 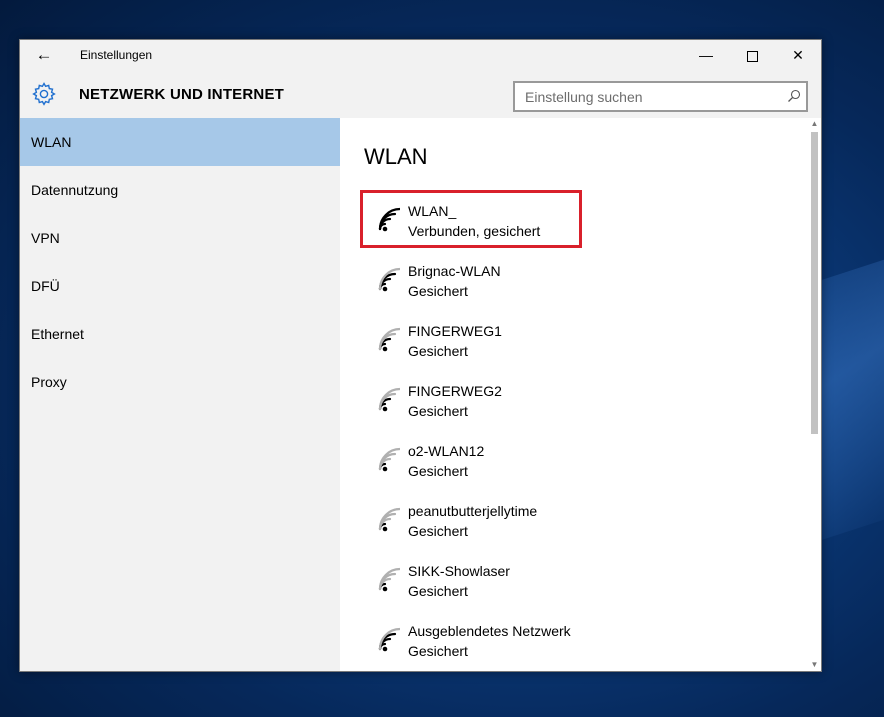 I want to click on network-name: Ausgeblendetes Netzwerk, so click(x=489, y=631).